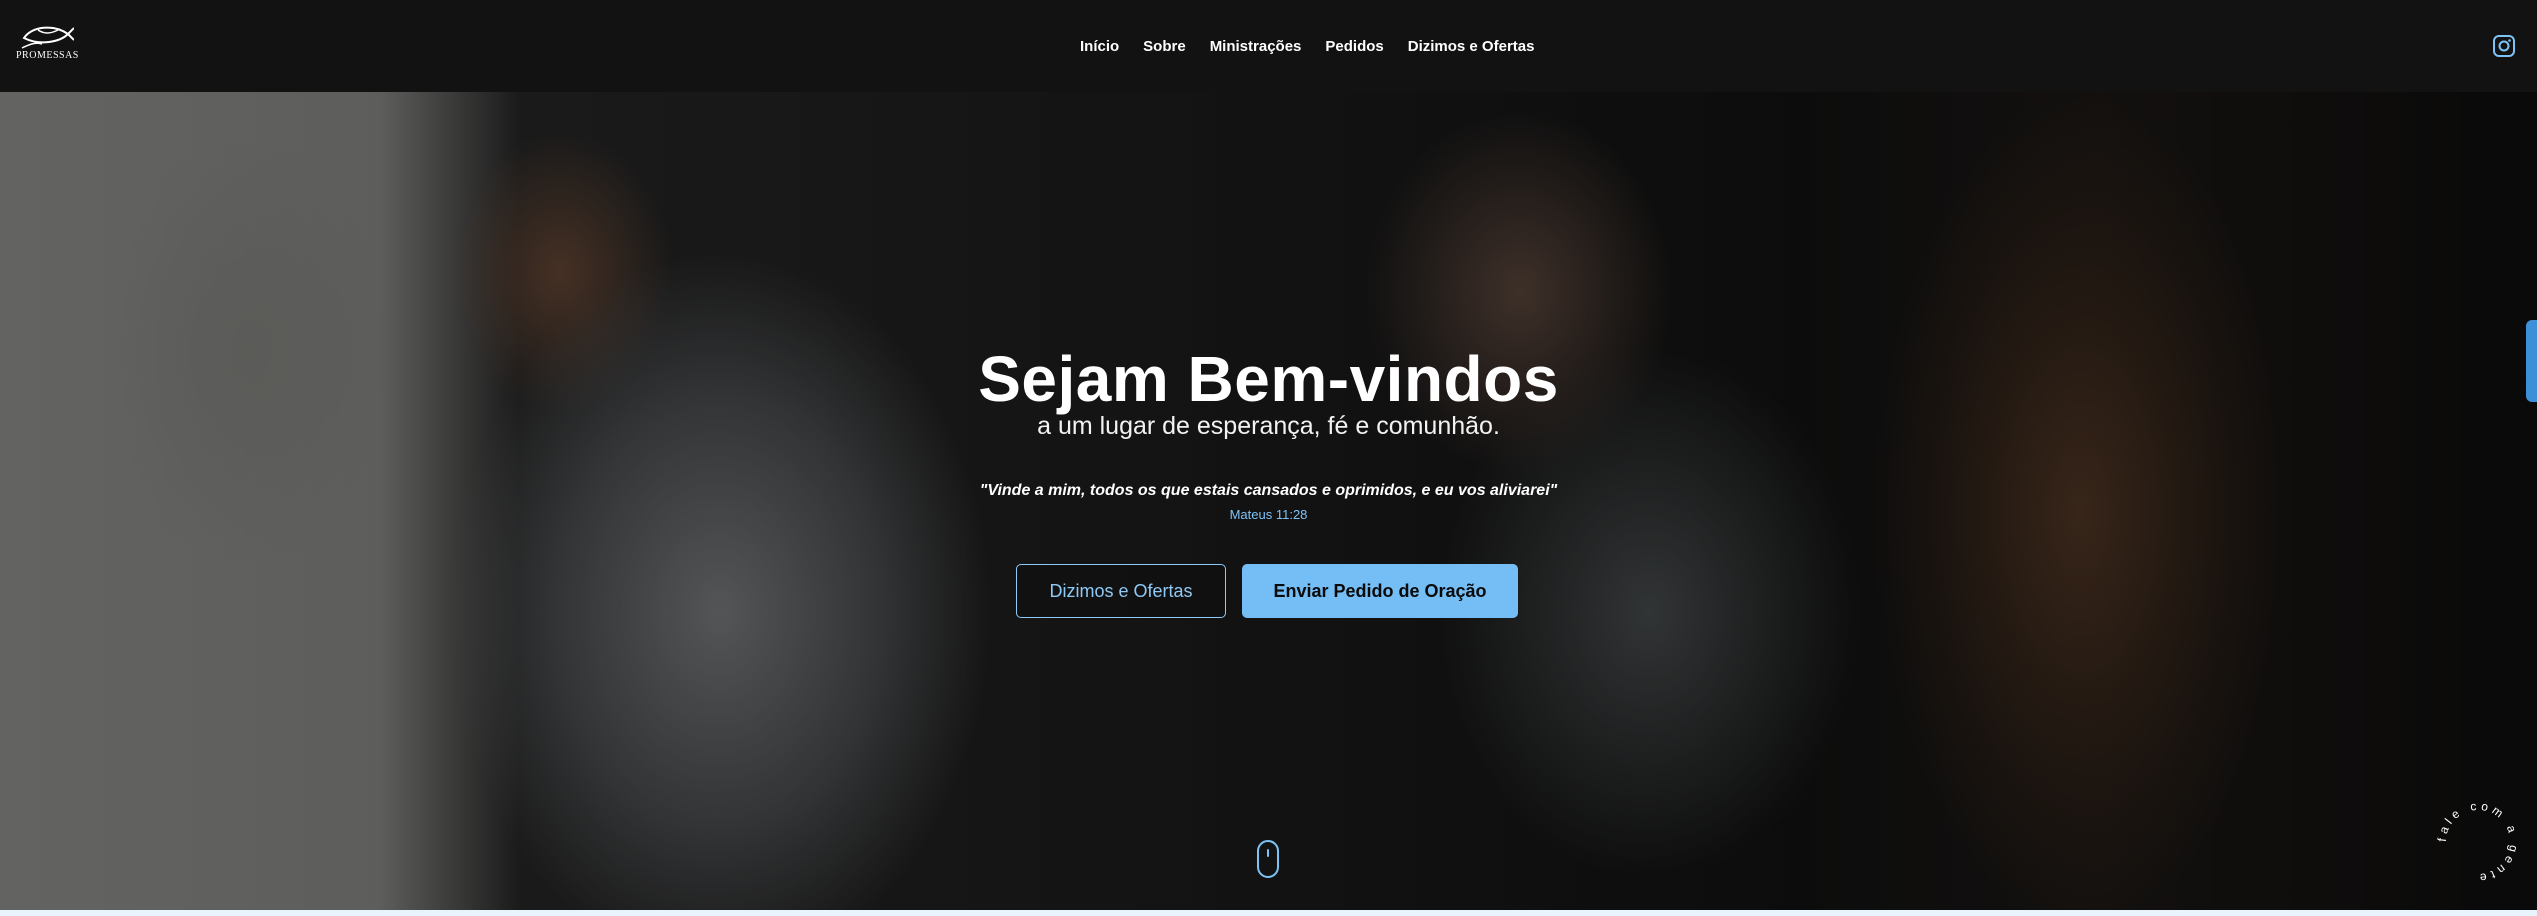 This screenshot has width=2537, height=916. I want to click on side-feedback-tab, so click(2531, 361).